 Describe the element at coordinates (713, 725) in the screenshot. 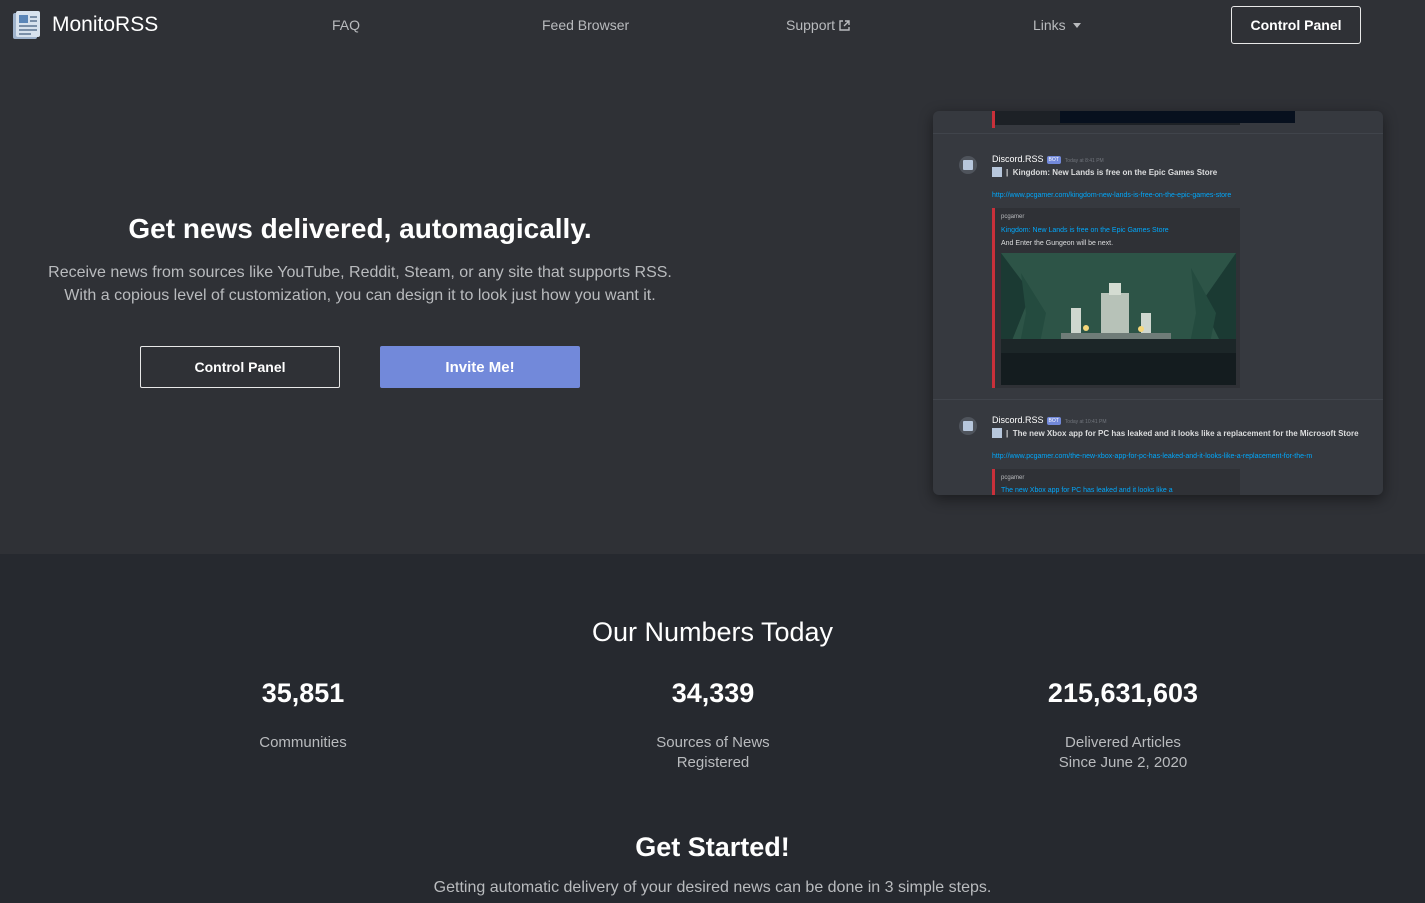

I see `stat-sources: 34,339 Sources of News Registered` at that location.